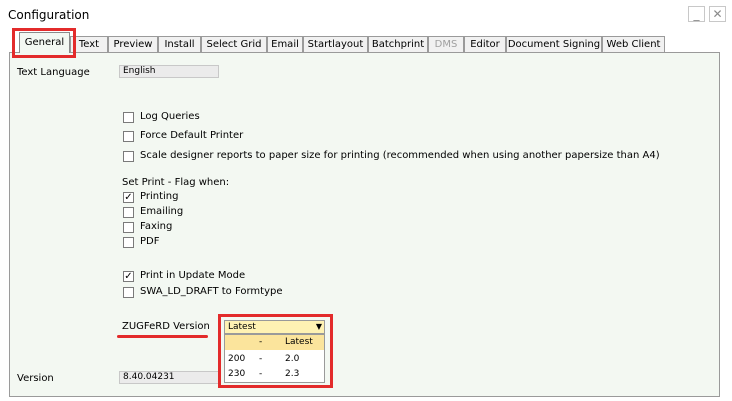 Image resolution: width=732 pixels, height=401 pixels. What do you see at coordinates (150, 241) in the screenshot?
I see `pdf-label: PDF` at bounding box center [150, 241].